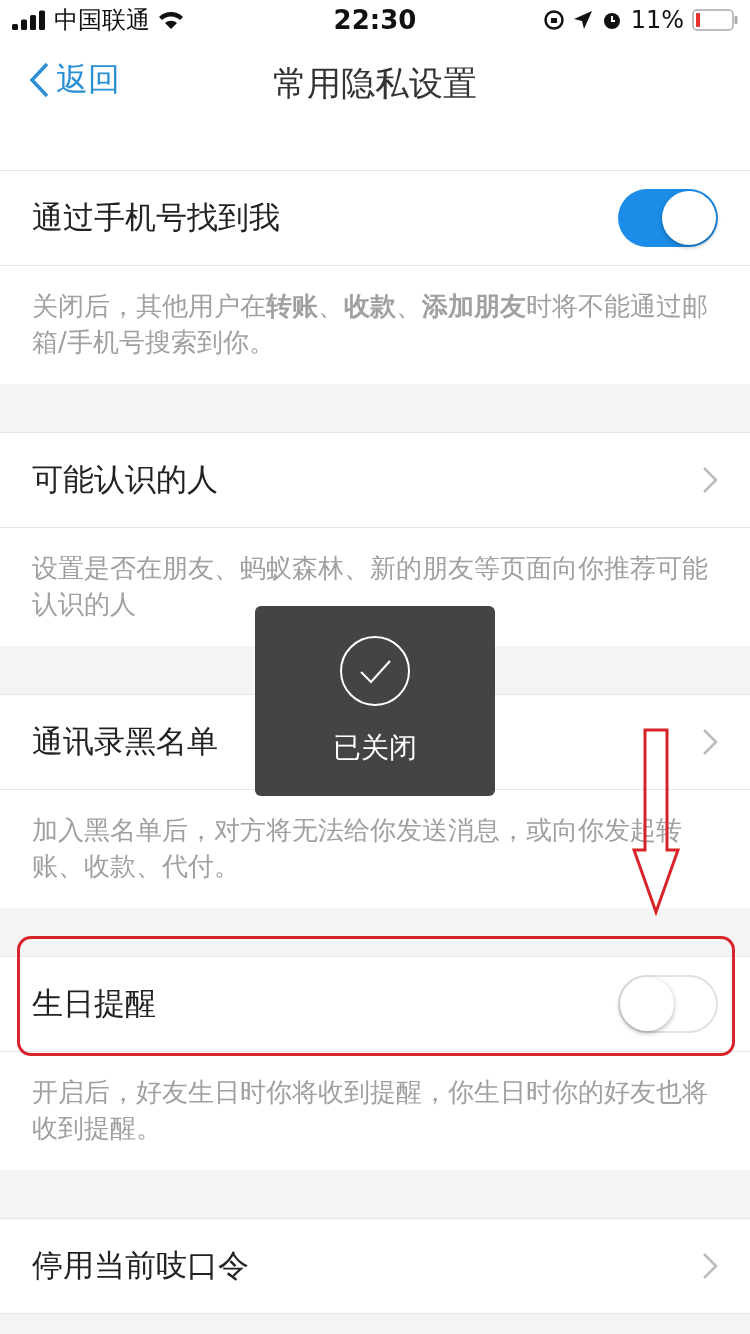 The image size is (750, 1334). I want to click on settings-row: 停用当前吱口令, so click(375, 1266).